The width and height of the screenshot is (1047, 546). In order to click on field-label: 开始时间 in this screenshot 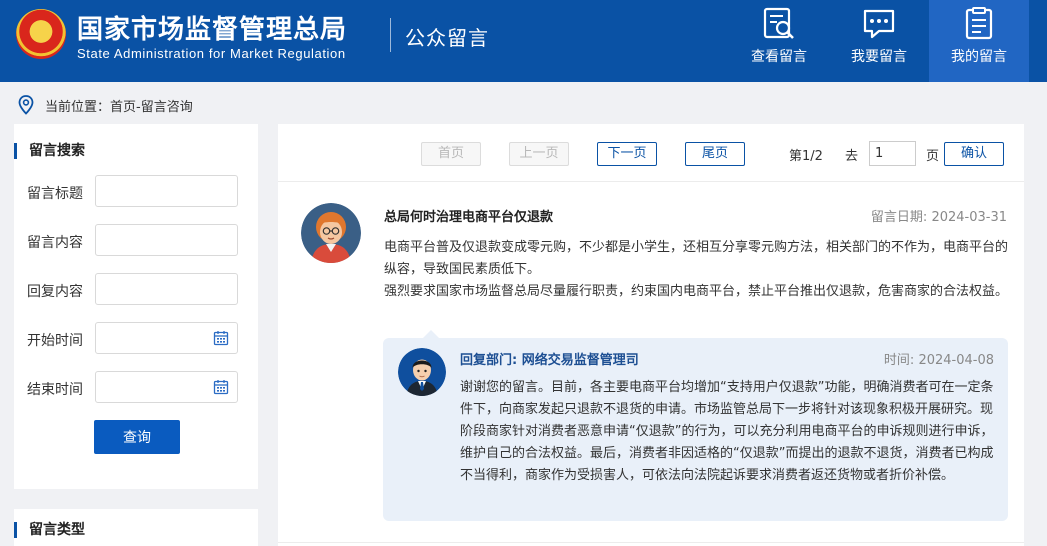, I will do `click(55, 341)`.